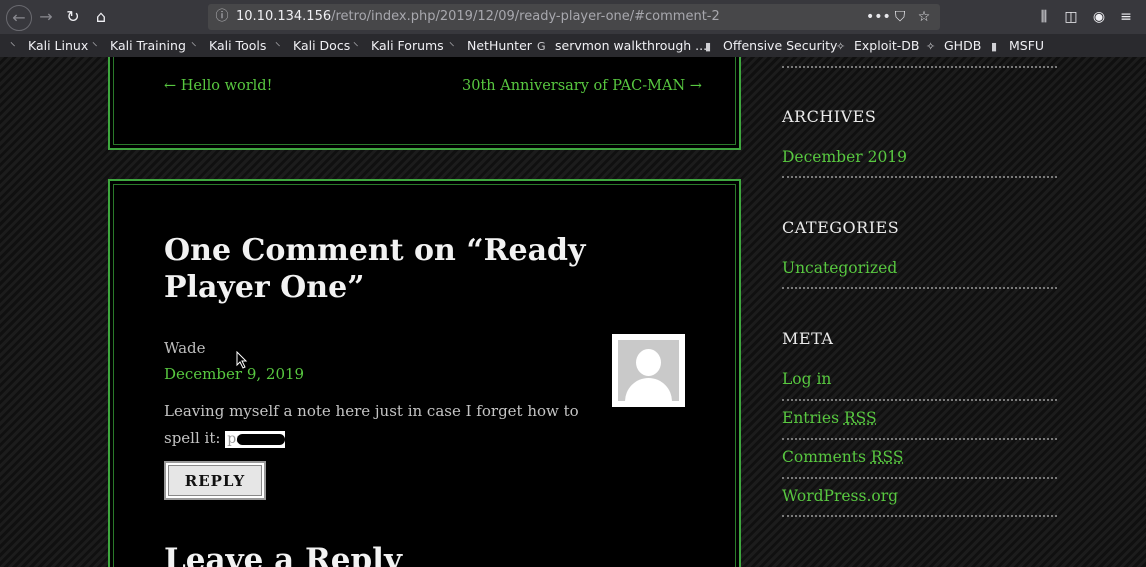 This screenshot has width=1146, height=567. What do you see at coordinates (19, 18) in the screenshot?
I see `back-icon: ←` at bounding box center [19, 18].